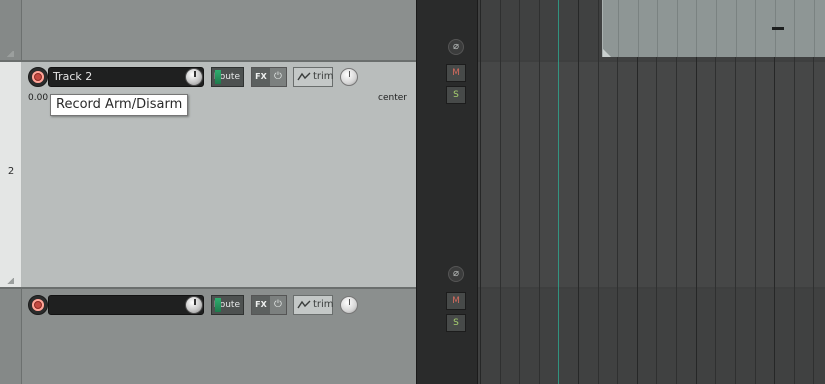 This screenshot has height=384, width=825. What do you see at coordinates (119, 105) in the screenshot?
I see `record-arm-tooltip: Record Arm/Disarm` at bounding box center [119, 105].